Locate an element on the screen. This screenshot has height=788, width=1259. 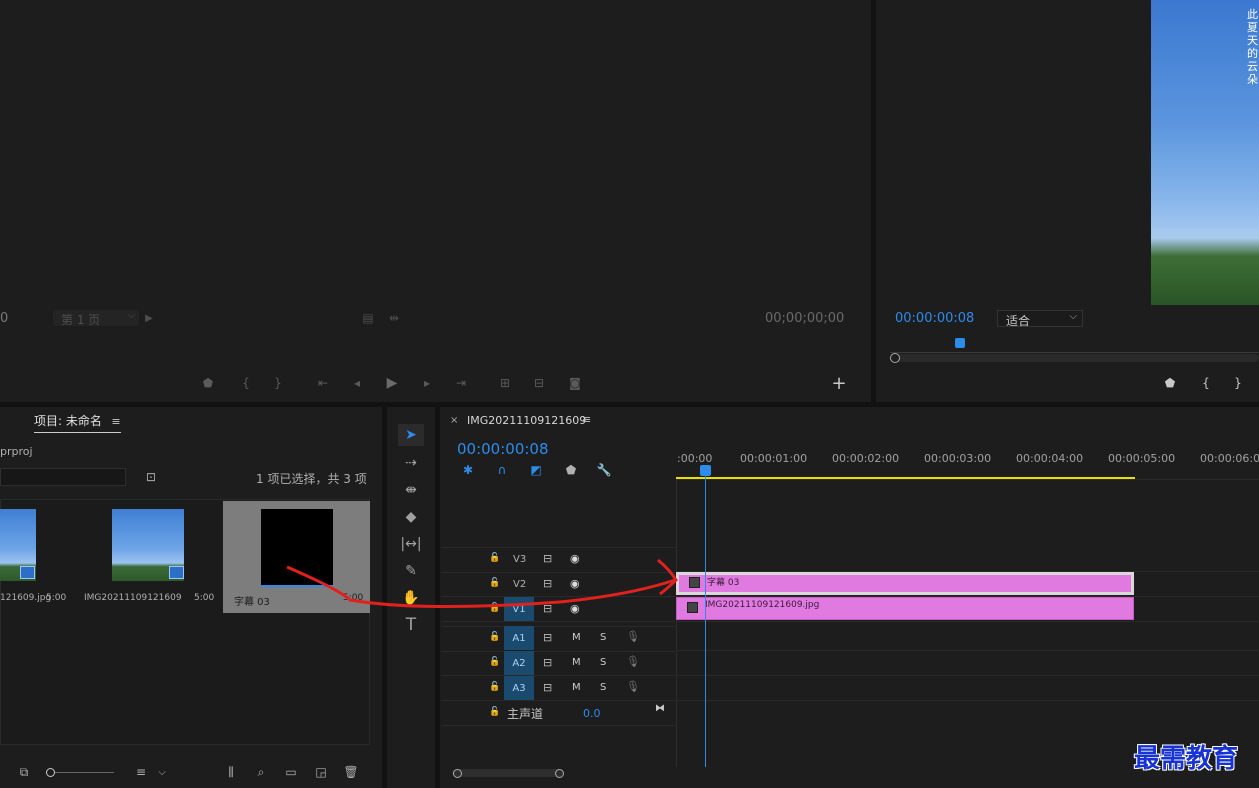
watermark: 最需教育 is located at coordinates (1186, 759).